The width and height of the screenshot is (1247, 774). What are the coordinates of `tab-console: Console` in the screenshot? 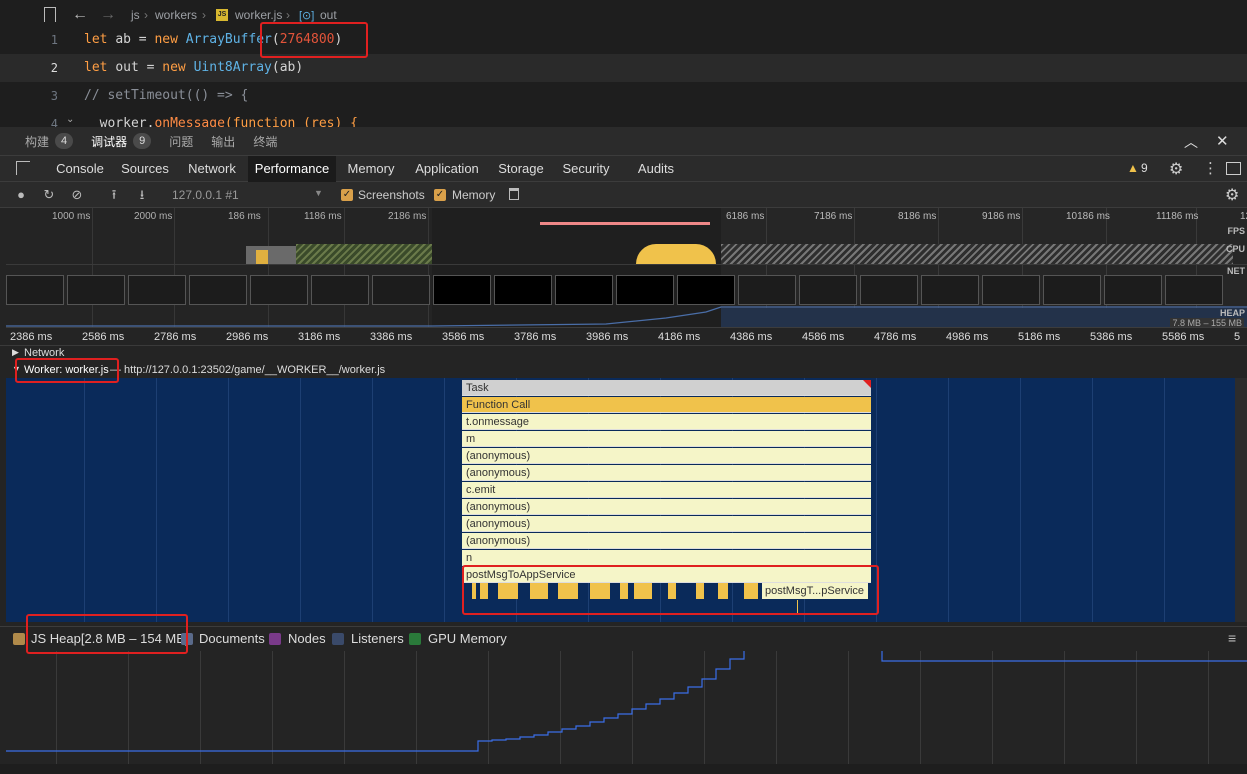 It's located at (80, 169).